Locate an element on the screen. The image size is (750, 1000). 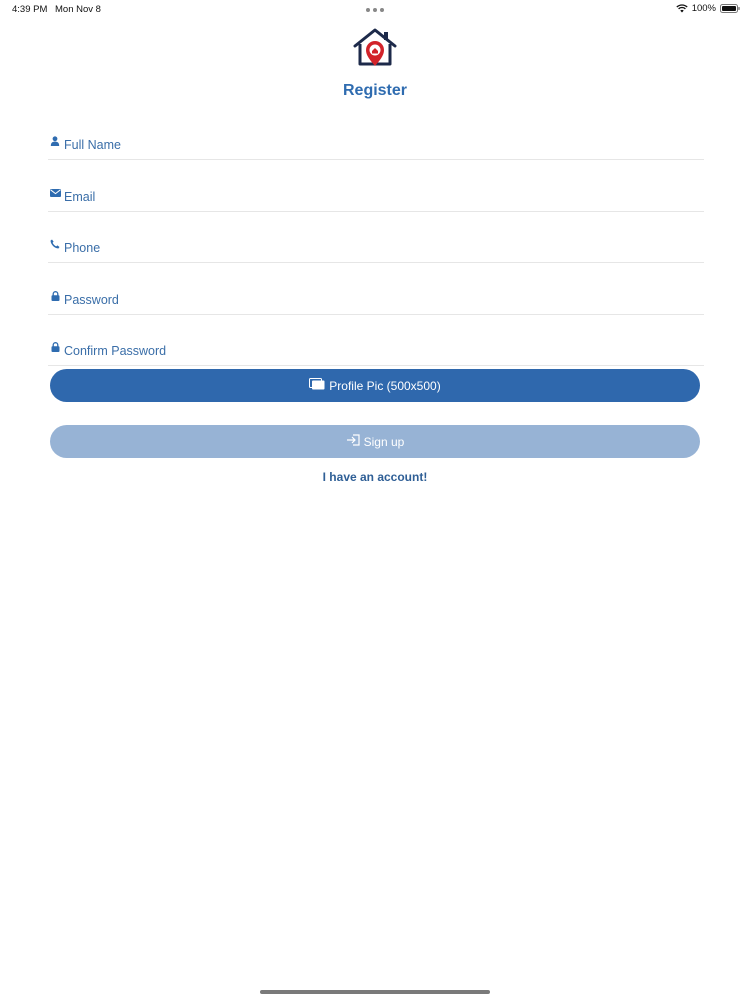
full-name-field is located at coordinates (376, 146).